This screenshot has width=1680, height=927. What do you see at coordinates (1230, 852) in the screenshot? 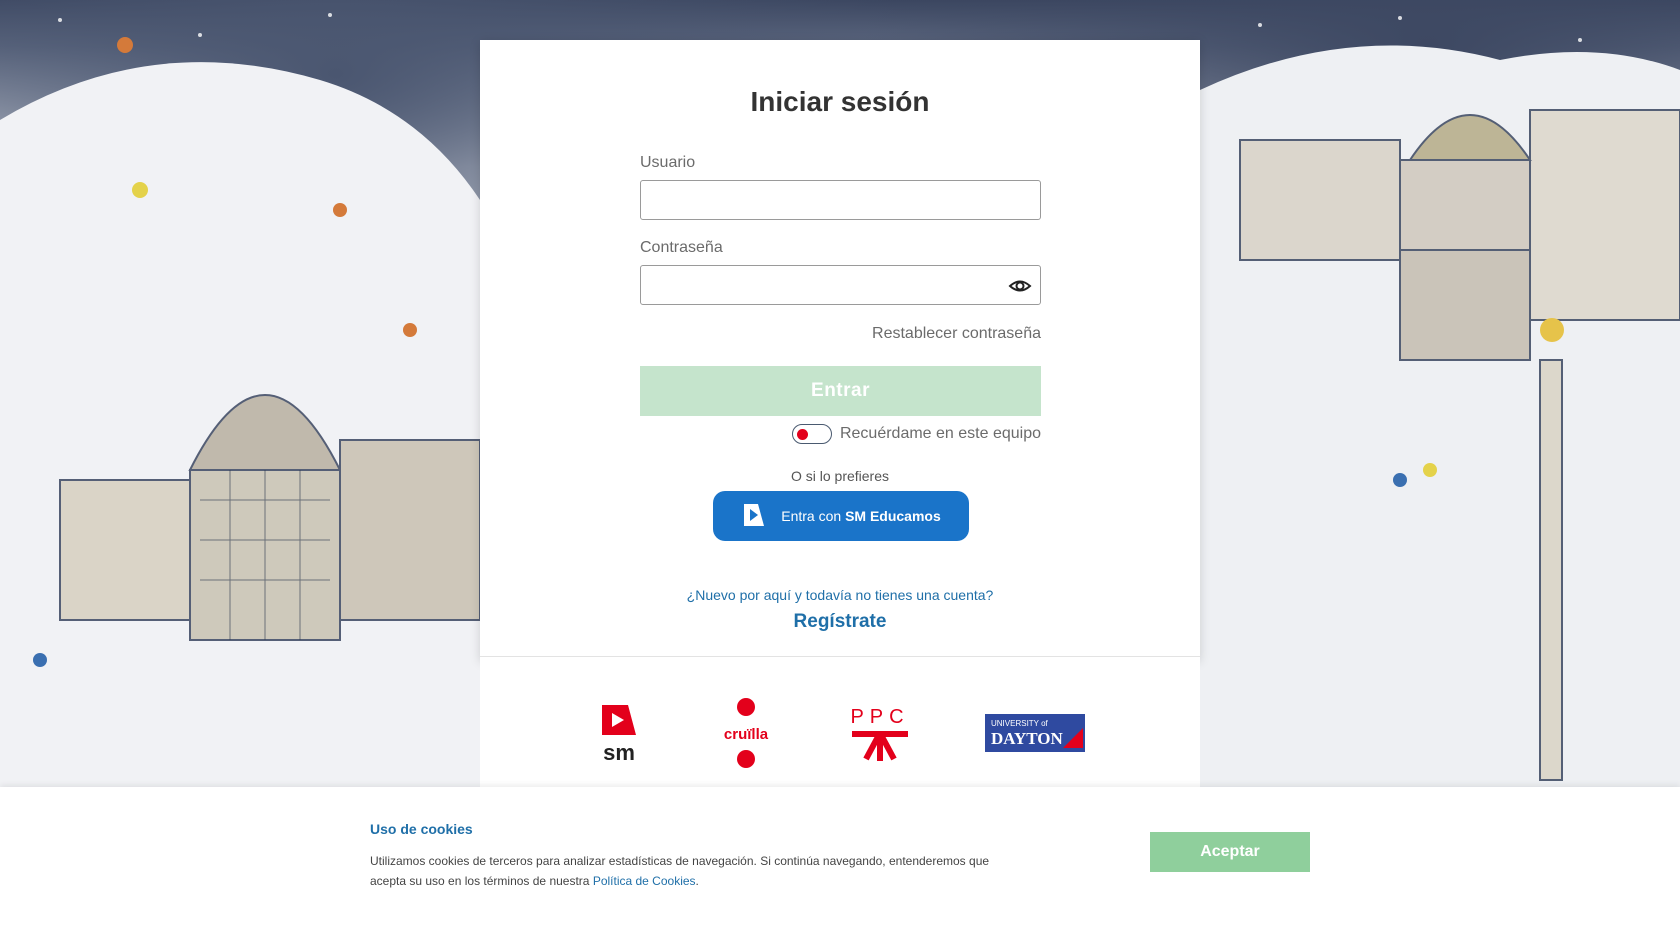
I see `accept-cookies-button: Aceptar` at bounding box center [1230, 852].